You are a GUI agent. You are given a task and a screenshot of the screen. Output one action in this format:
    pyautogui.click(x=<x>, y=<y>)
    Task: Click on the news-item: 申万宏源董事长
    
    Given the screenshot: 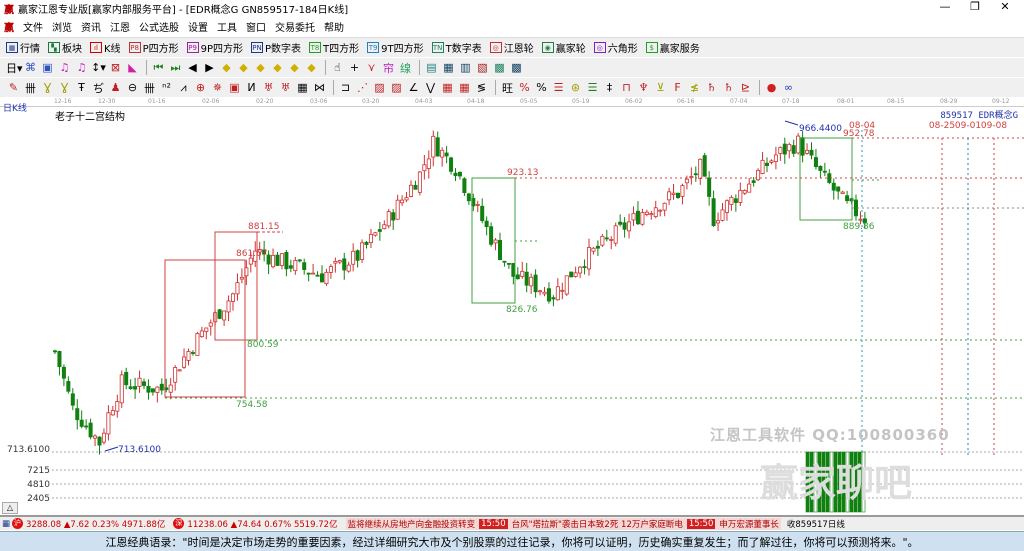 What is the action you would take?
    pyautogui.click(x=749, y=524)
    